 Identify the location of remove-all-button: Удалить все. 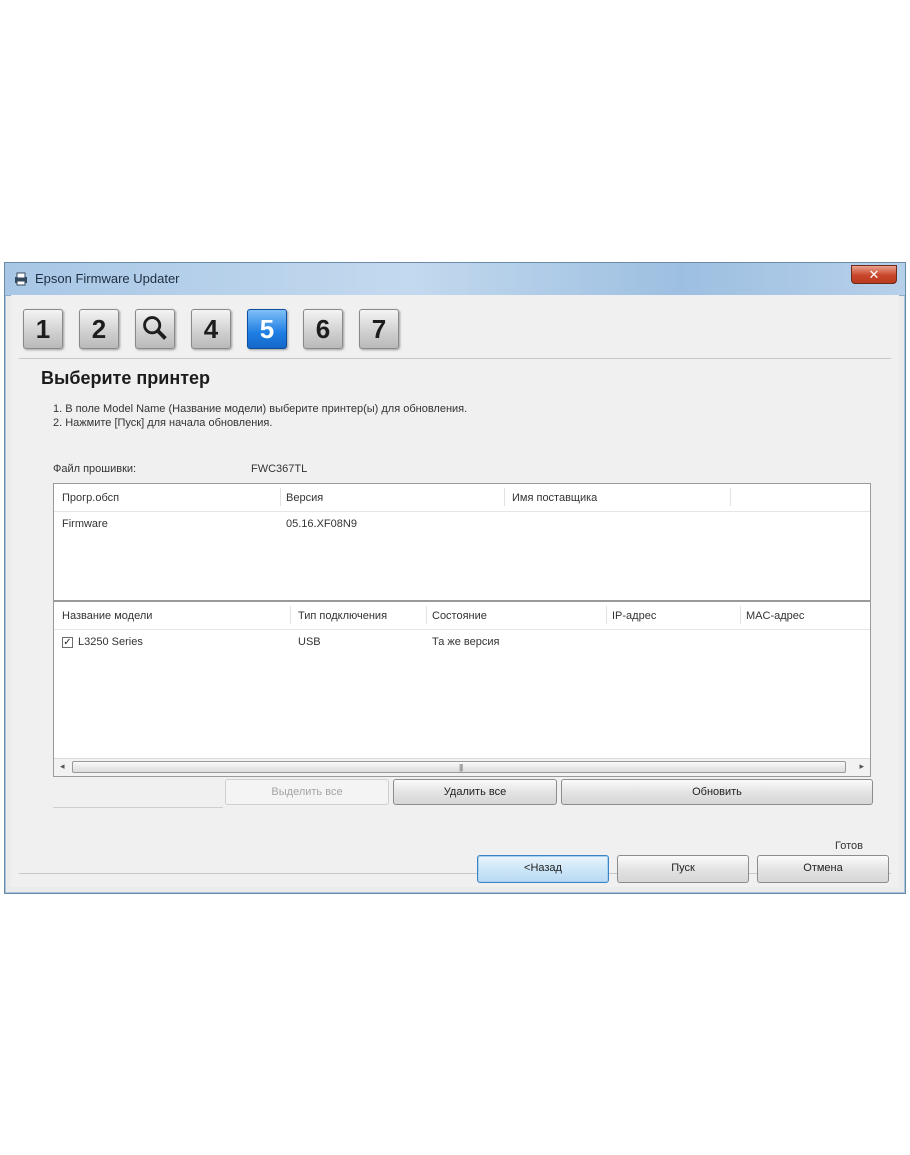
(475, 792).